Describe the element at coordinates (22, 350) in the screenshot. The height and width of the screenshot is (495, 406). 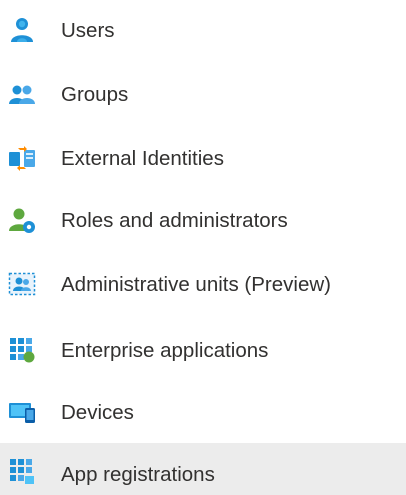
I see `enterprise-apps-icon` at that location.